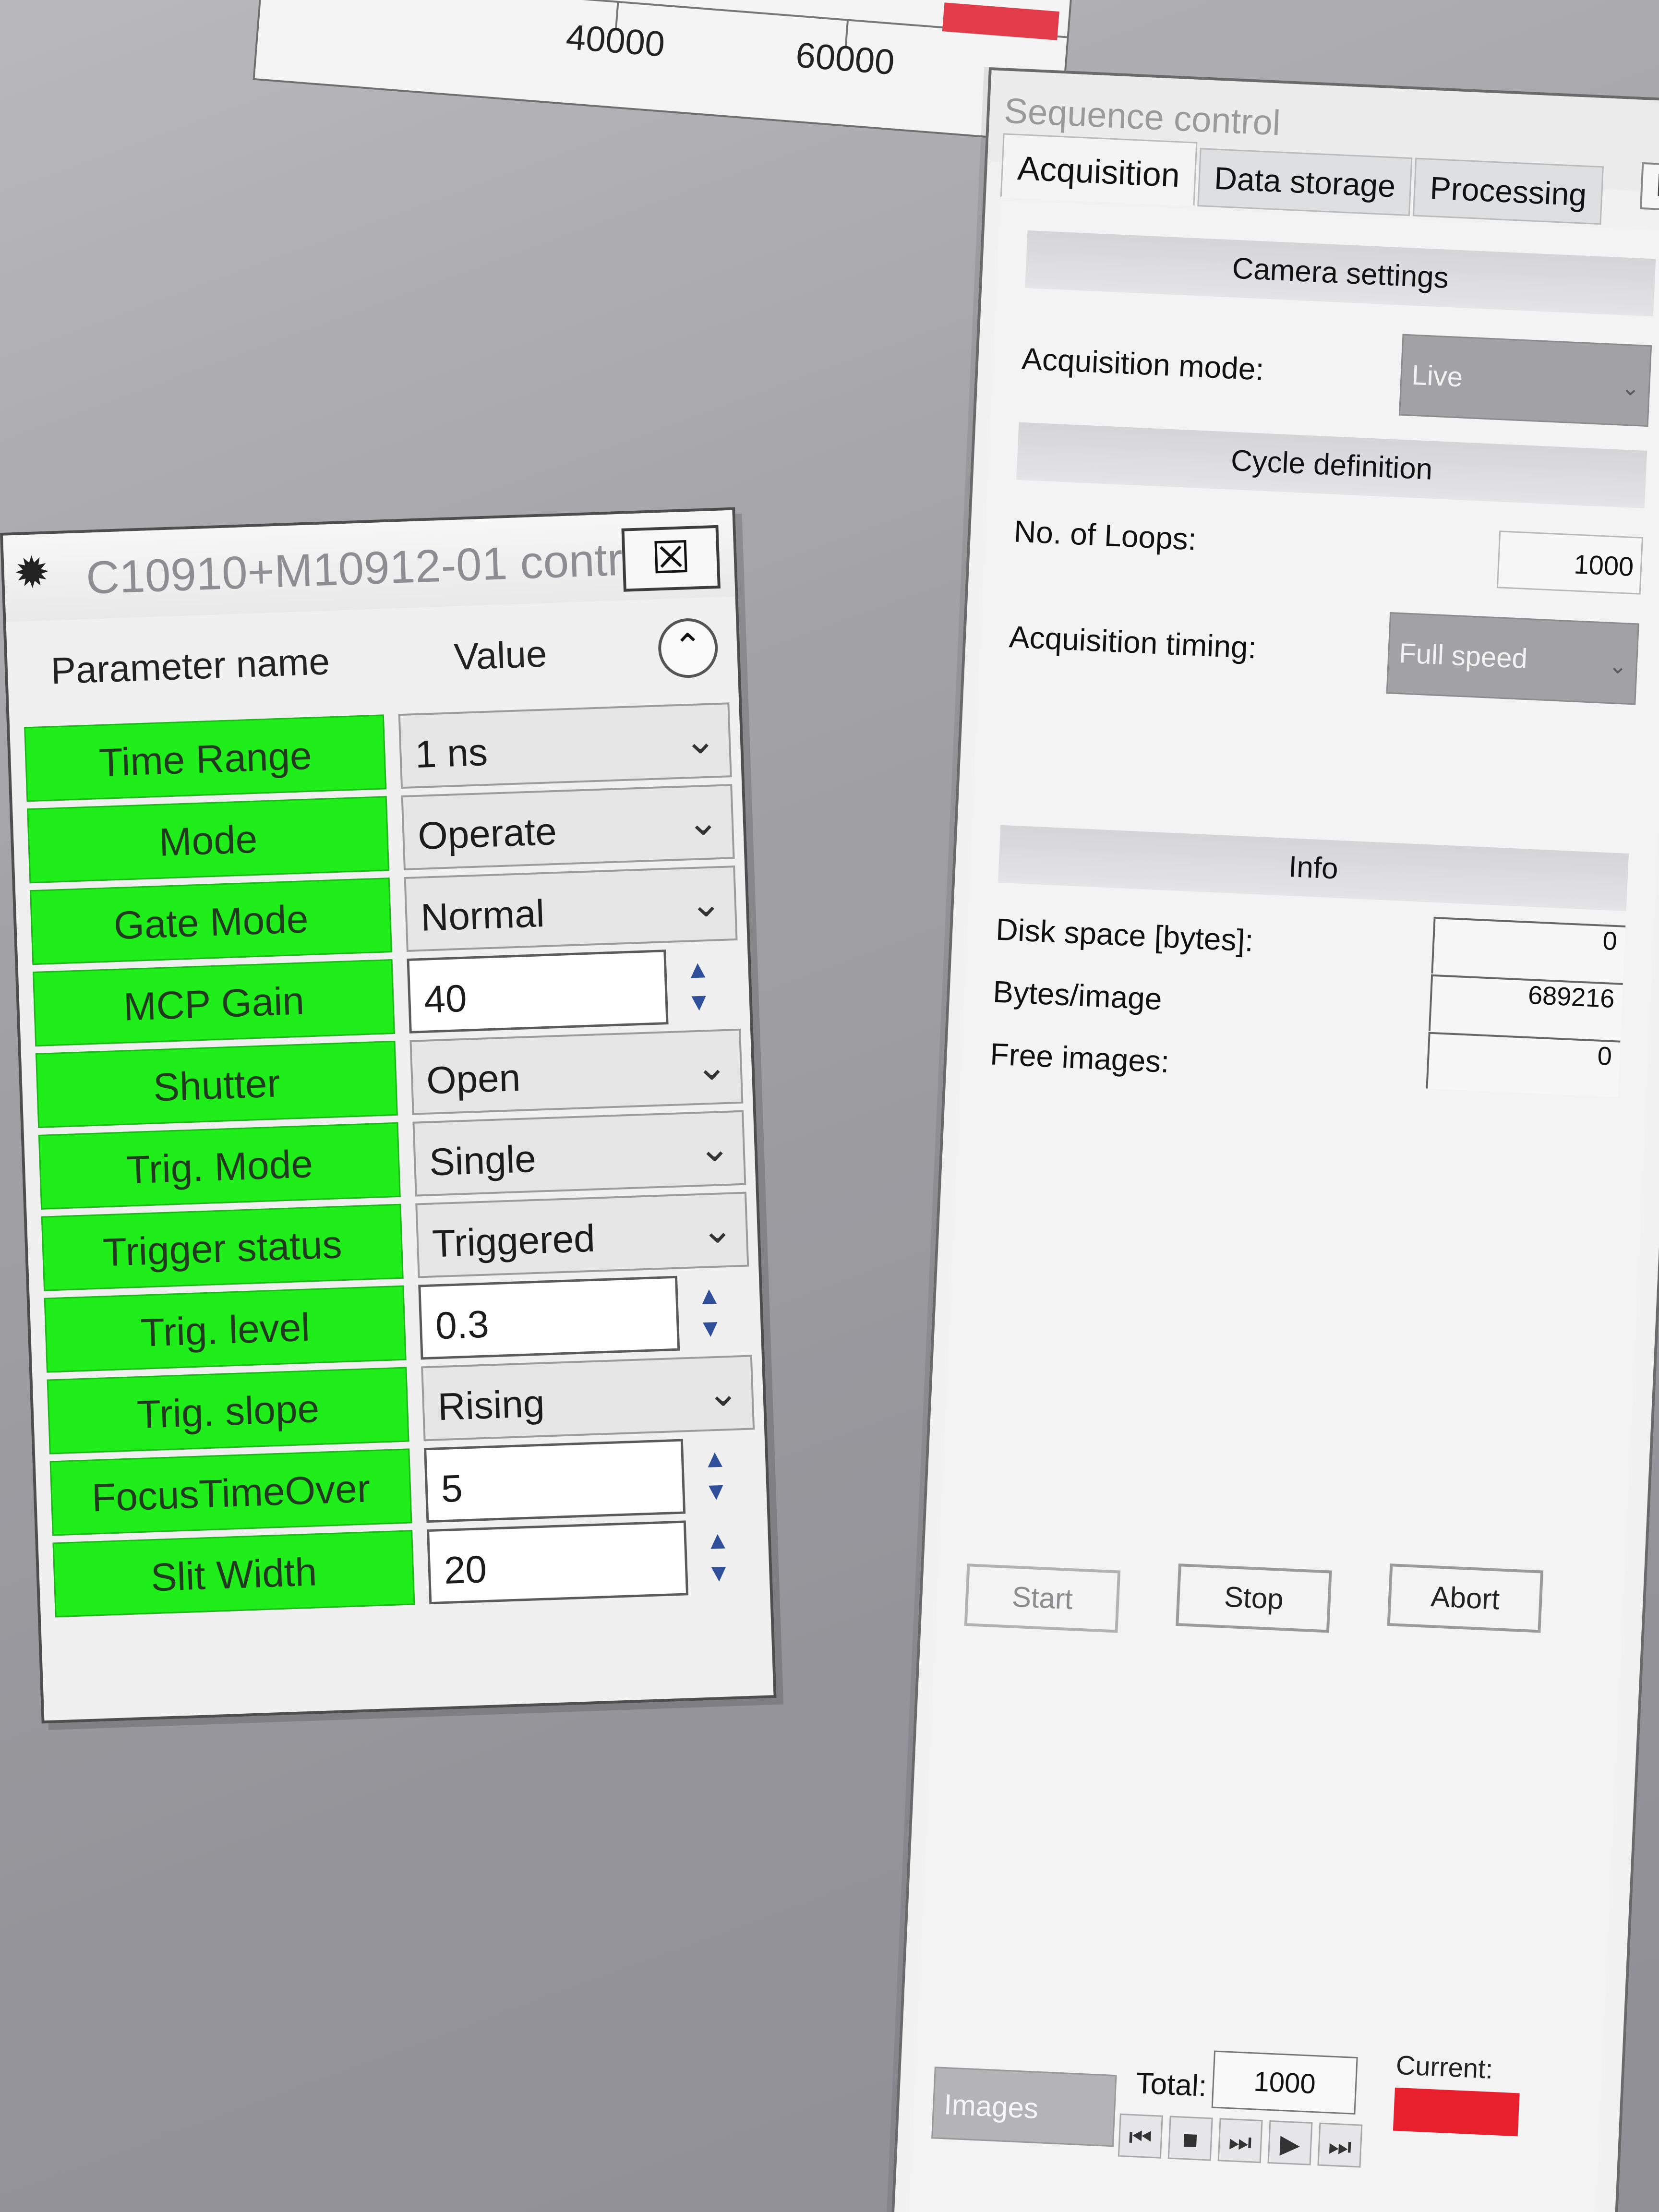  Describe the element at coordinates (451, 753) in the screenshot. I see `param-value: 1 ns` at that location.